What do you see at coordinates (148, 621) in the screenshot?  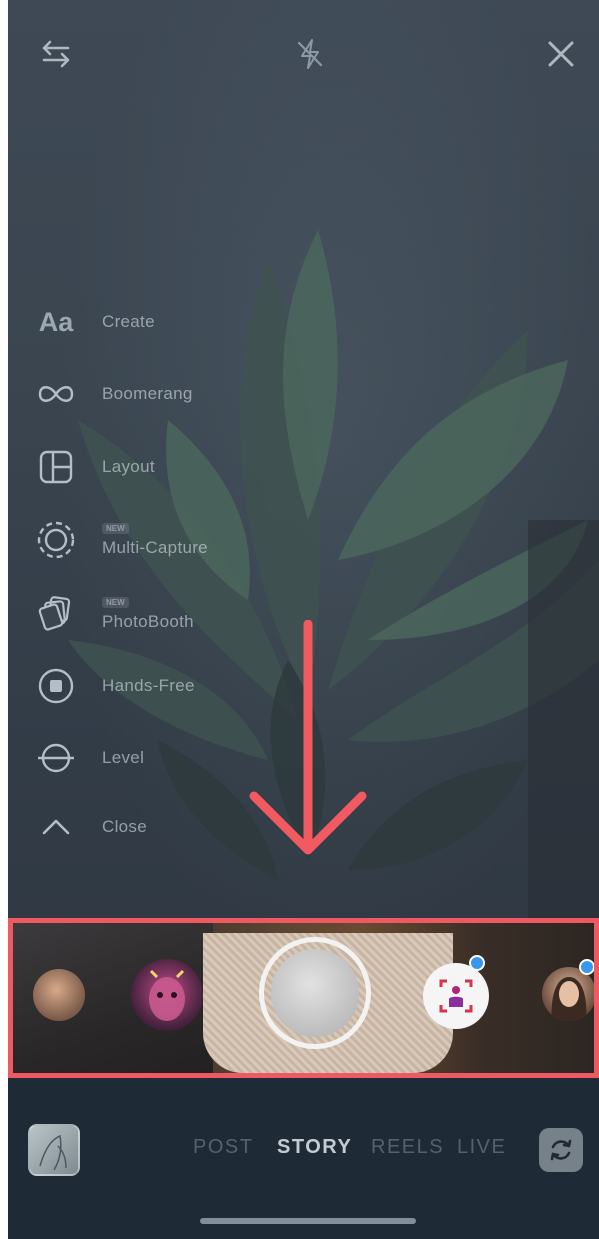 I see `tool-label: PhotoBooth` at bounding box center [148, 621].